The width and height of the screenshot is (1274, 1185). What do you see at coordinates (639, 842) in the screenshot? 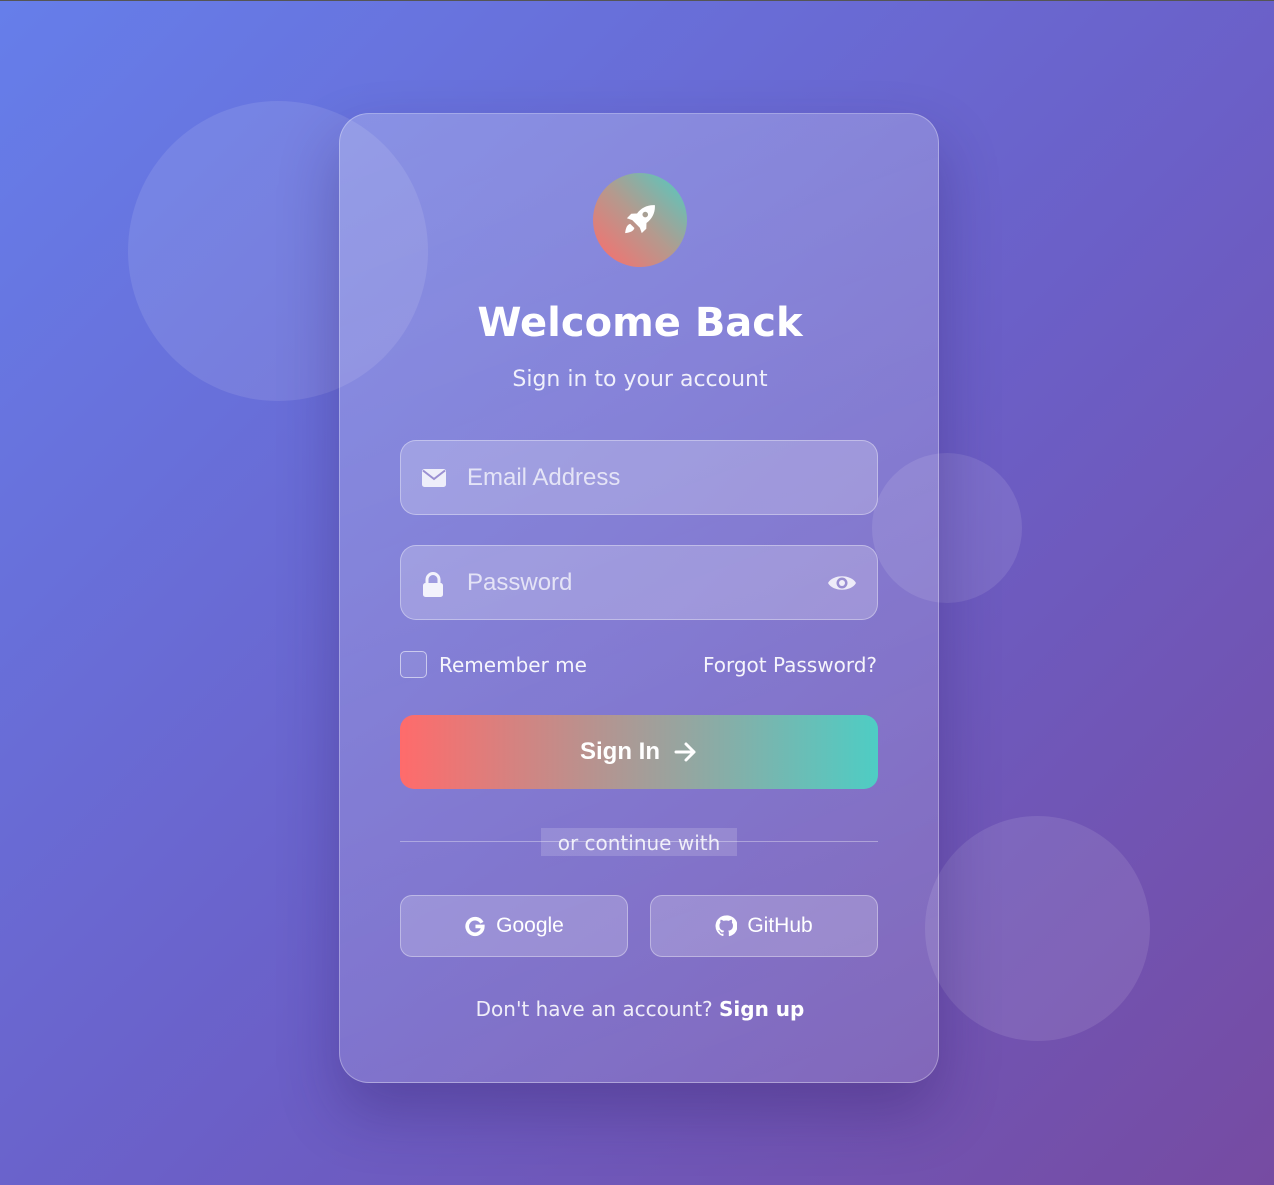
I see `divider-label: or continue with` at bounding box center [639, 842].